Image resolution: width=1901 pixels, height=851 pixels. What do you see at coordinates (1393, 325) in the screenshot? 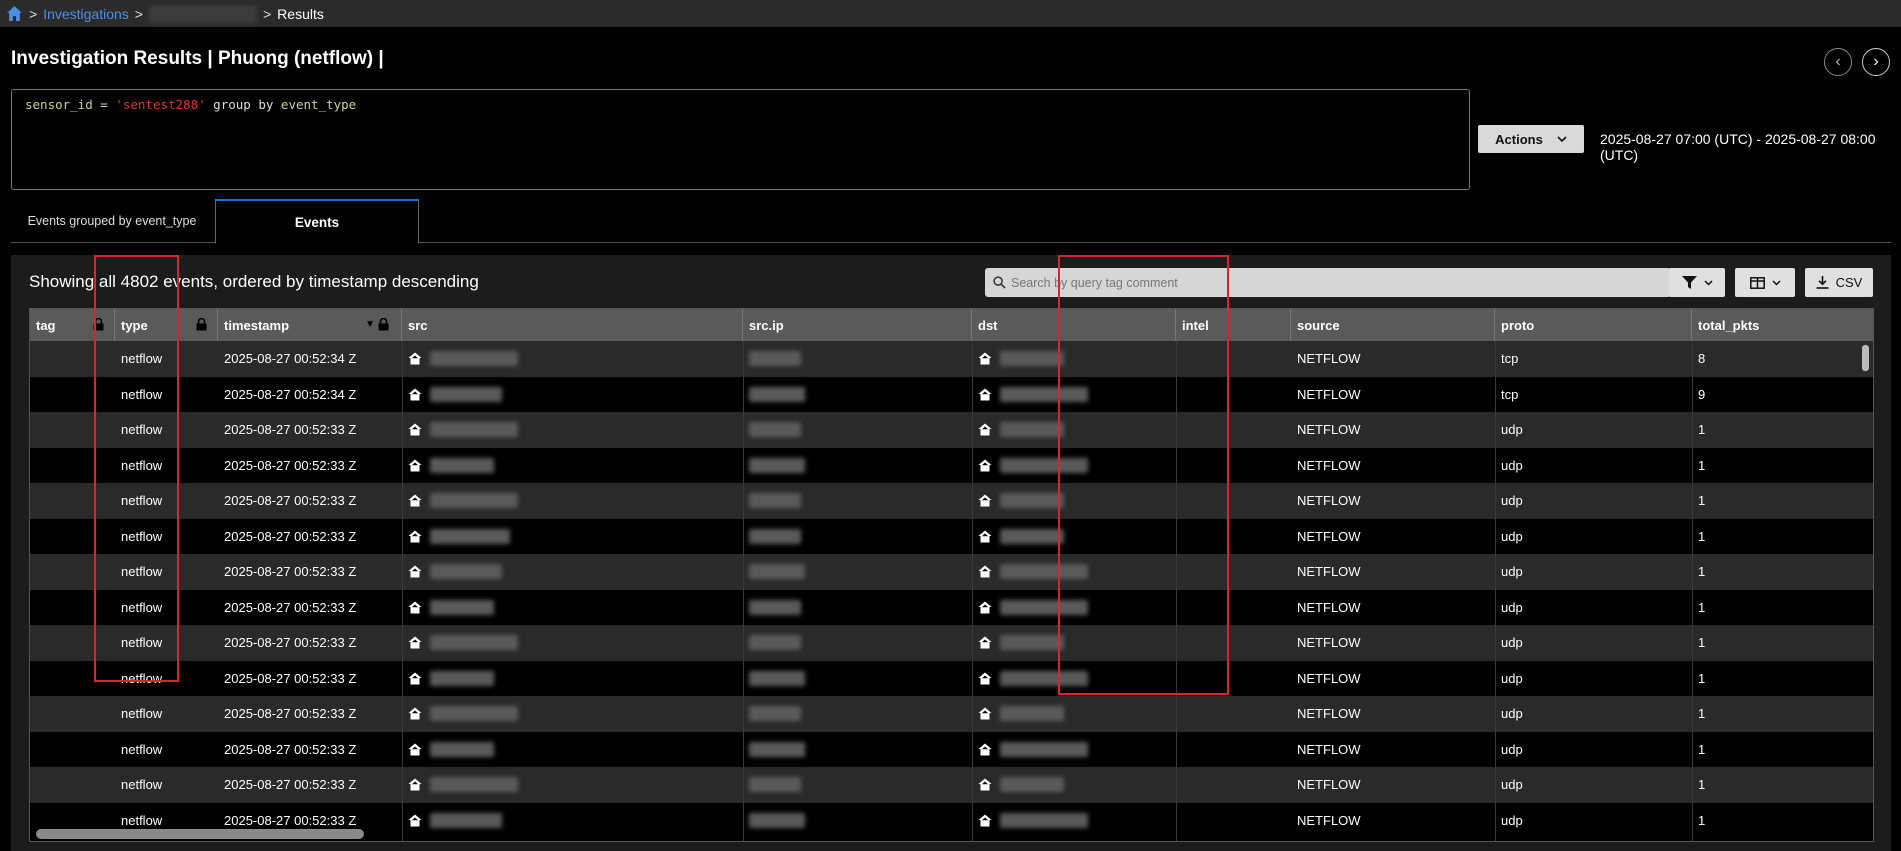
I see `column-header-source: source` at bounding box center [1393, 325].